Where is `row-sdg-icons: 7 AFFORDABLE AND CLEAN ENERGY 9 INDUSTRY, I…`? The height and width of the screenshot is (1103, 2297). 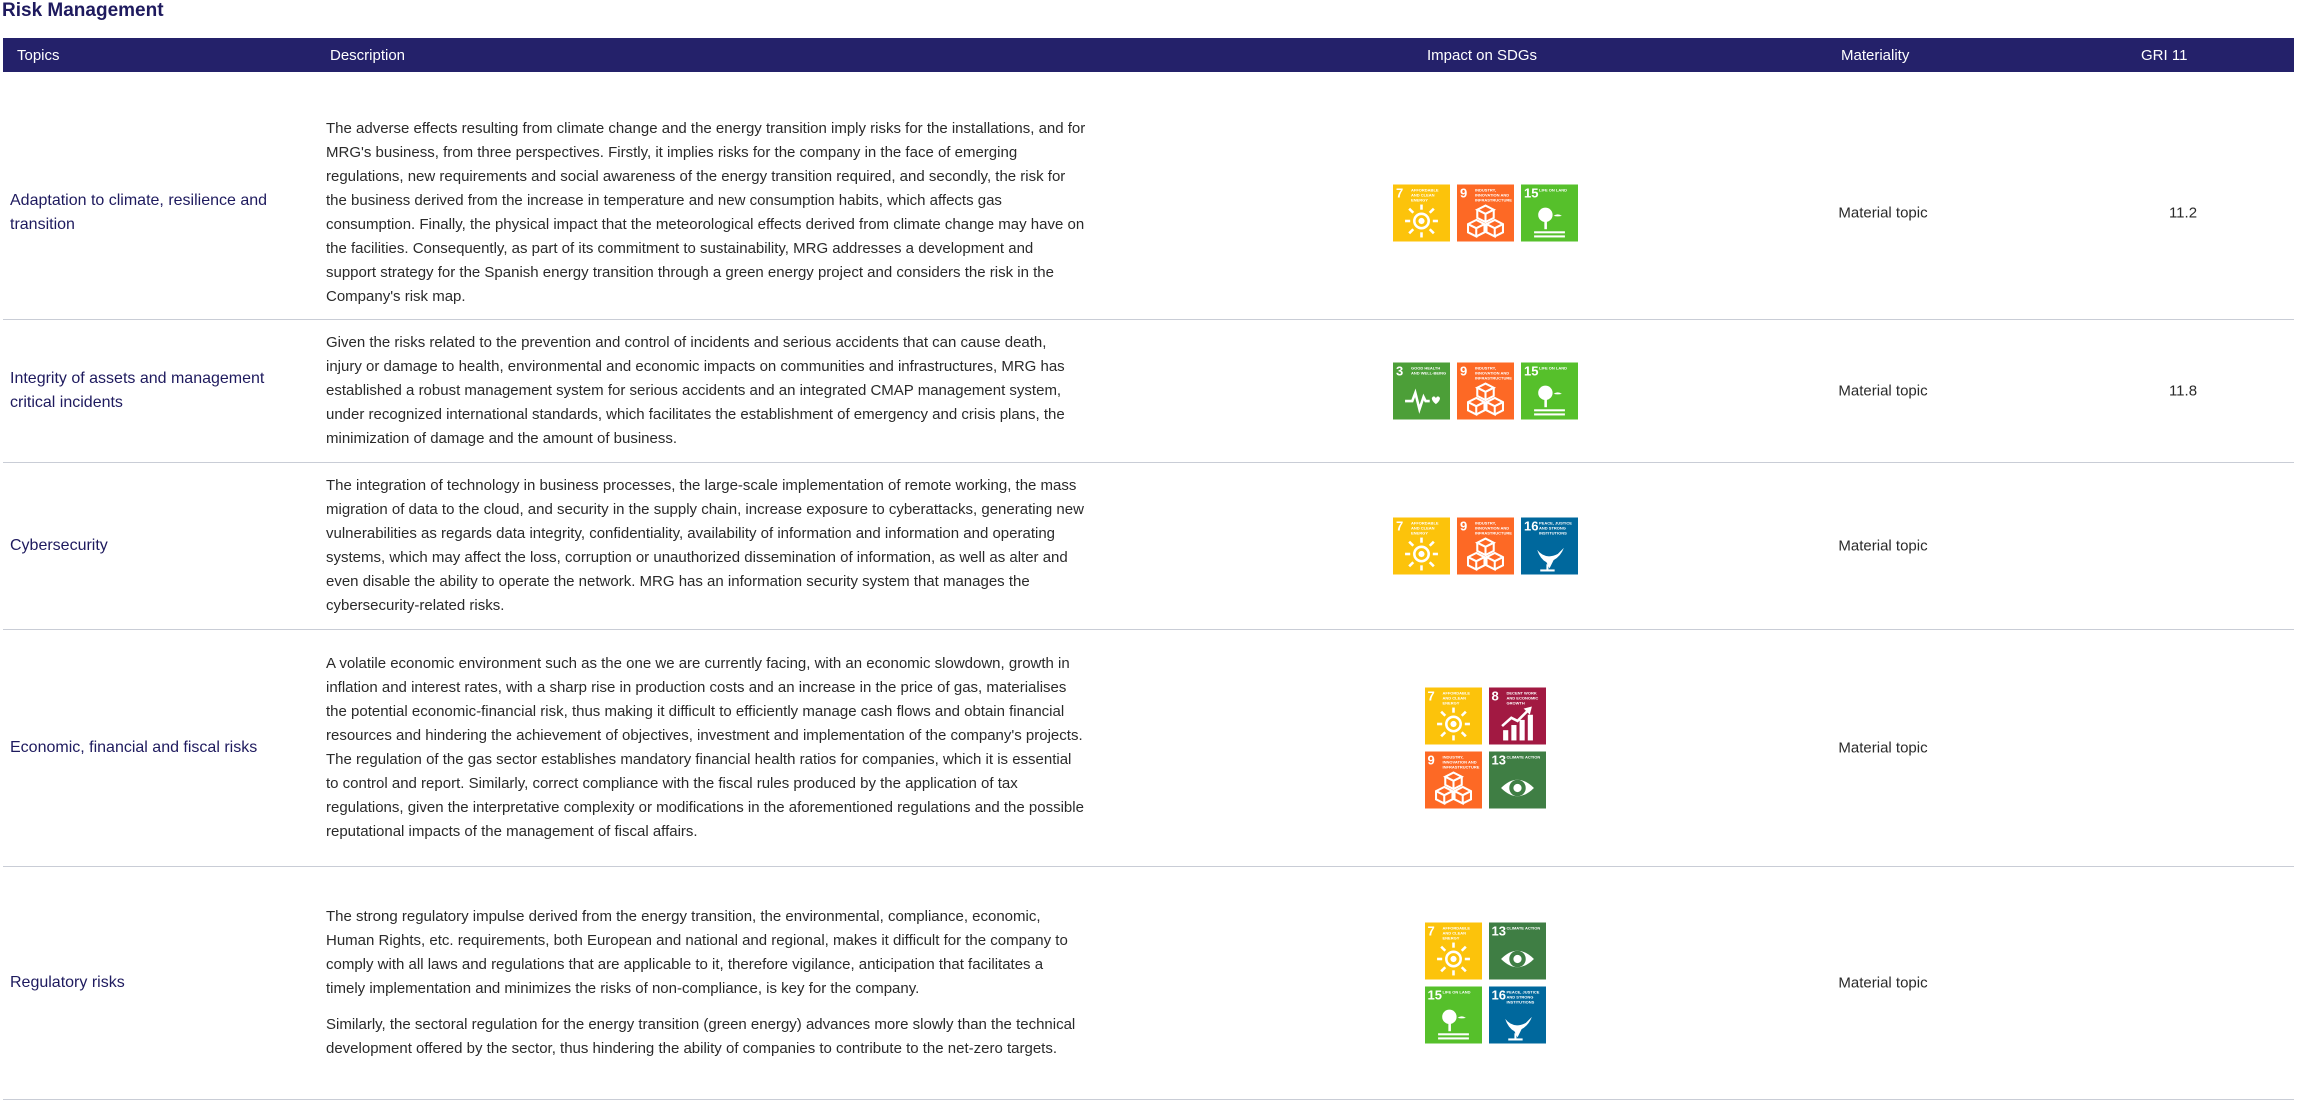 row-sdg-icons: 7 AFFORDABLE AND CLEAN ENERGY 9 INDUSTRY, I… is located at coordinates (1485, 546).